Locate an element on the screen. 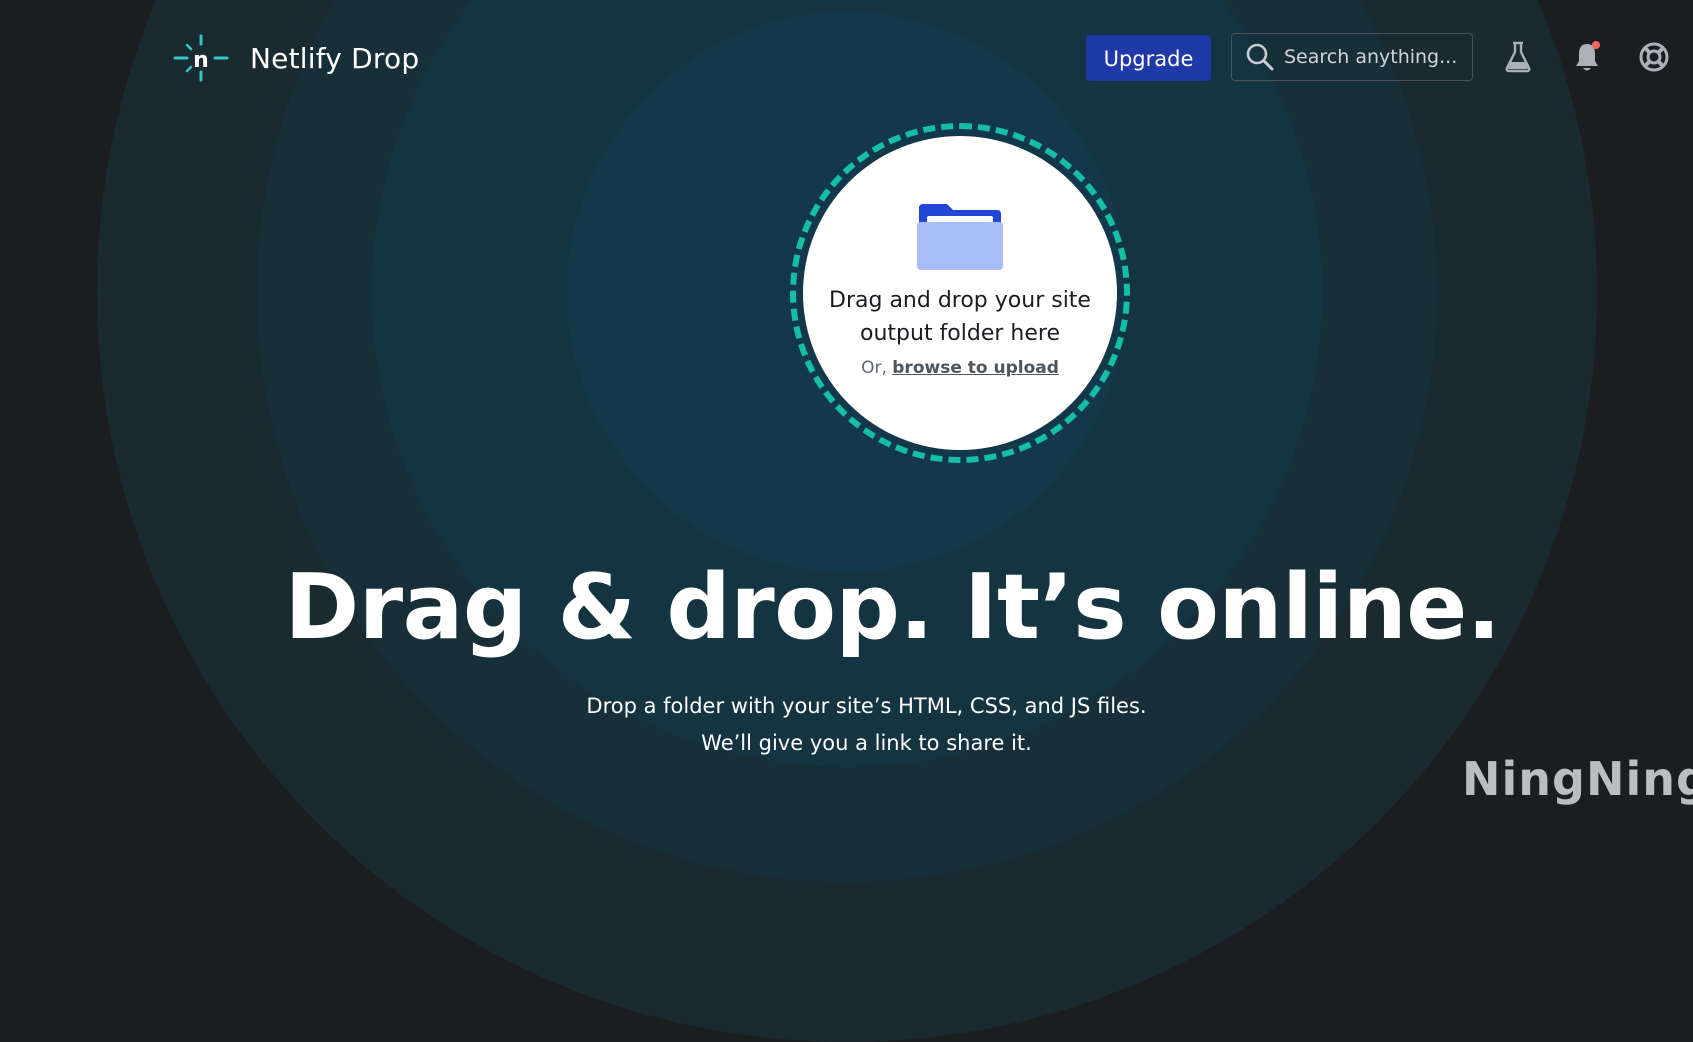  app-title: Netlify Drop is located at coordinates (335, 58).